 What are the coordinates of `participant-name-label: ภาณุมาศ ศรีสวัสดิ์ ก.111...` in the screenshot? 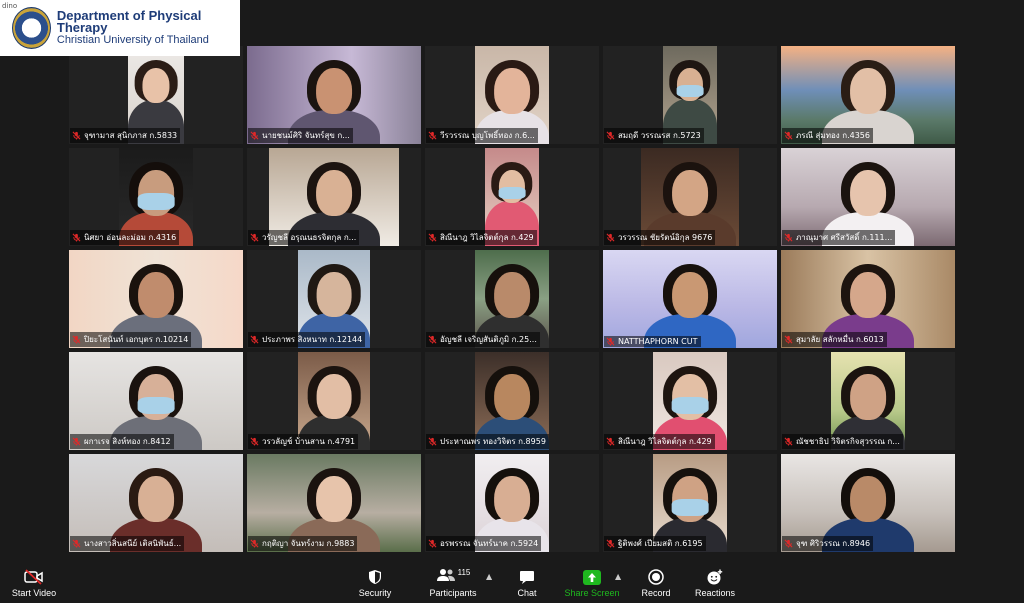 It's located at (839, 237).